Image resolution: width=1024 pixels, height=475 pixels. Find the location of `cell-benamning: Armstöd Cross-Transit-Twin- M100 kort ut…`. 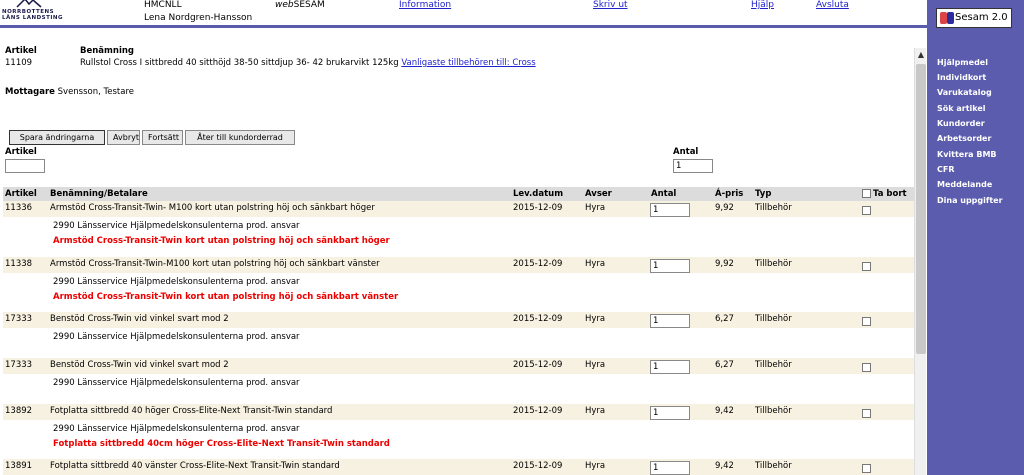

cell-benamning: Armstöd Cross-Transit-Twin- M100 kort ut… is located at coordinates (212, 208).